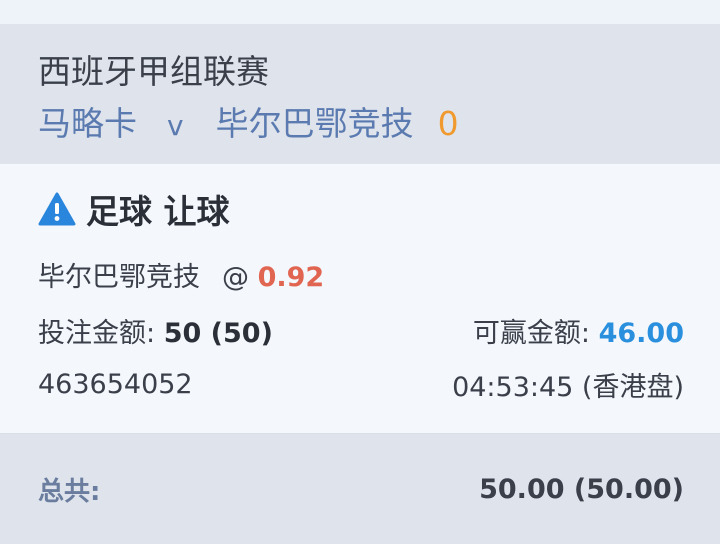 This screenshot has height=544, width=720. What do you see at coordinates (218, 333) in the screenshot?
I see `stake-value: 50 (50)` at bounding box center [218, 333].